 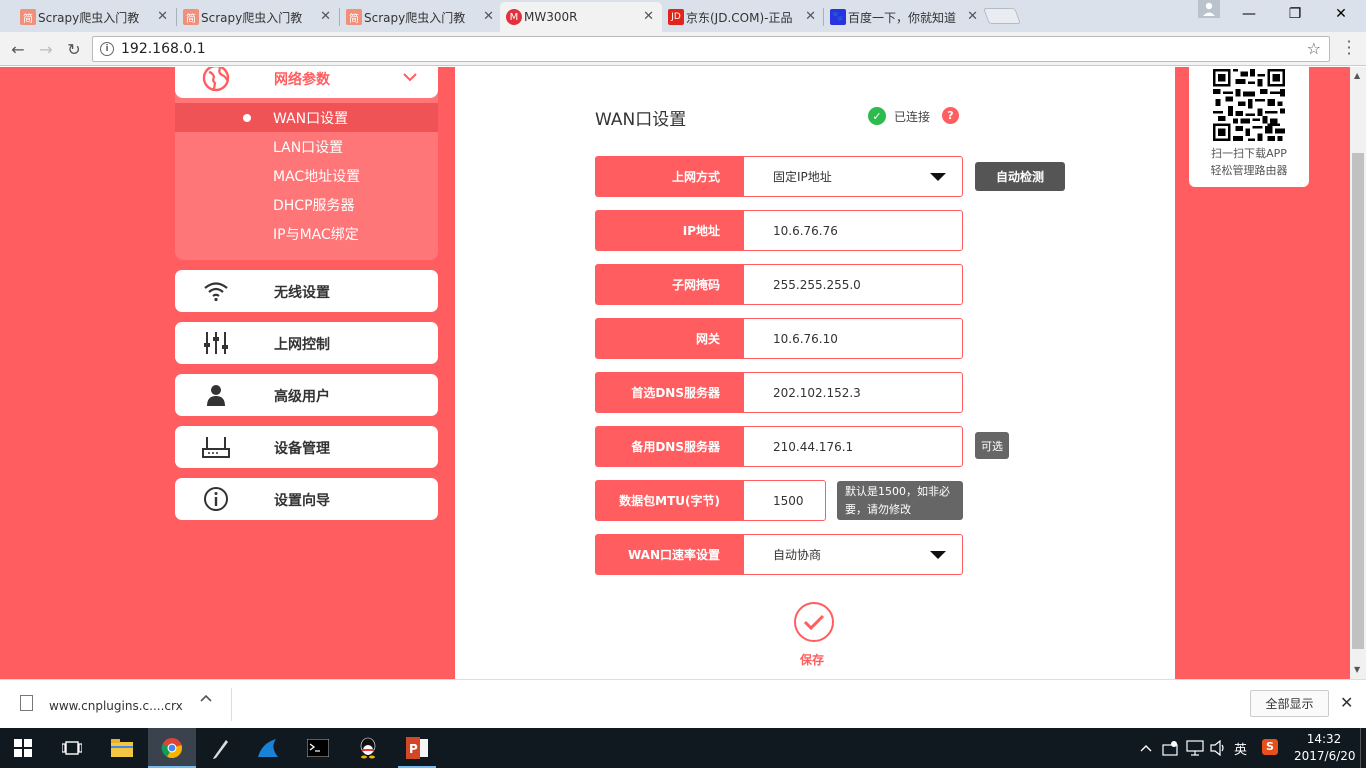 I want to click on page-scrollbar: ▲ ▼, so click(x=1358, y=373).